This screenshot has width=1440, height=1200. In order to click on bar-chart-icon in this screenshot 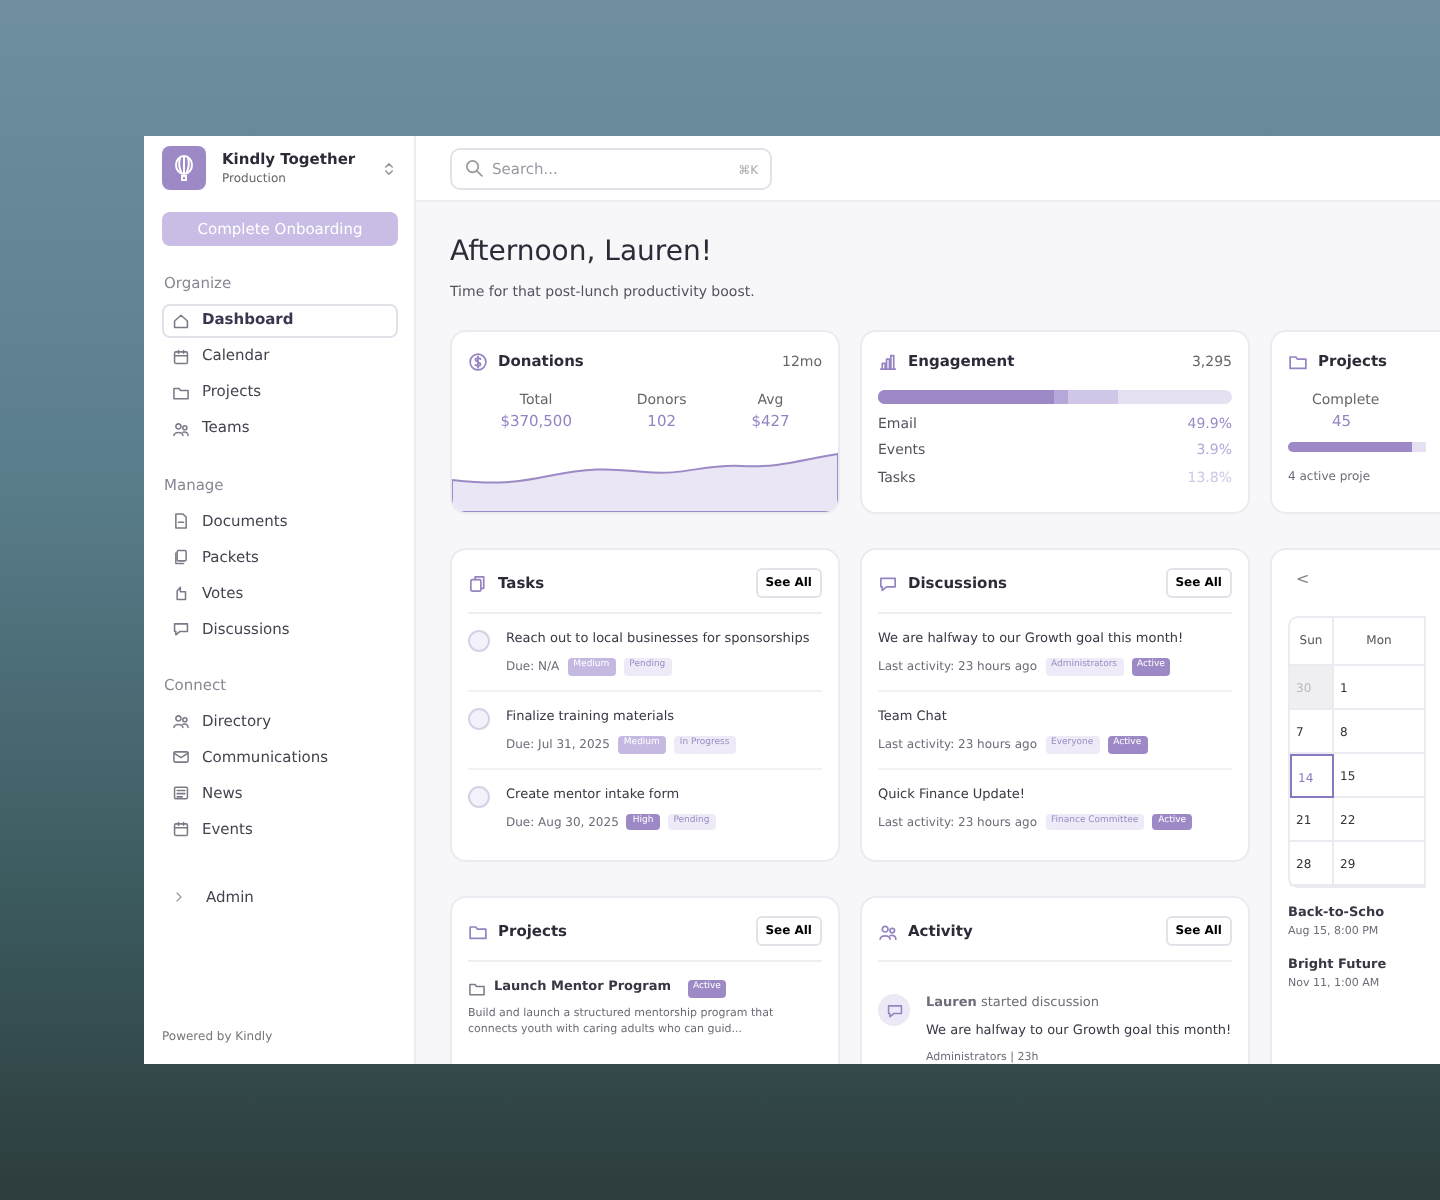, I will do `click(888, 361)`.